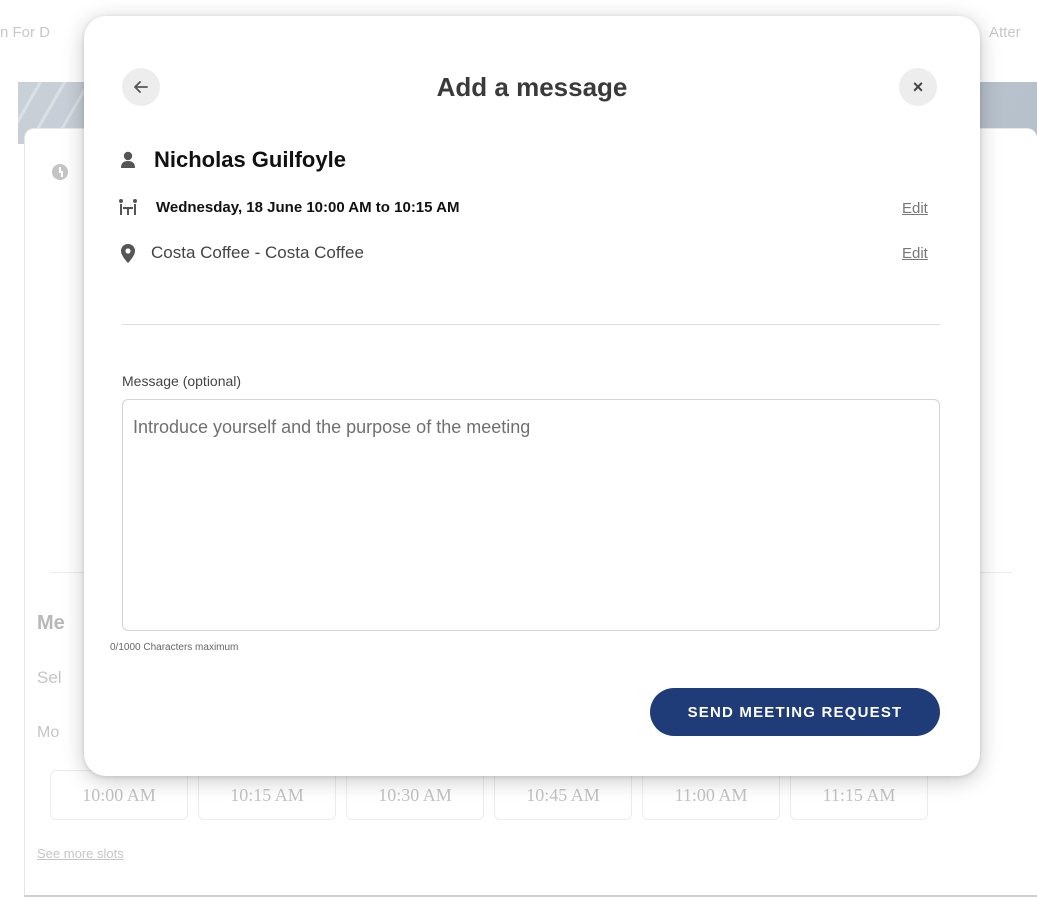  I want to click on attendee-name: Nicholas Guilfoyle, so click(250, 159).